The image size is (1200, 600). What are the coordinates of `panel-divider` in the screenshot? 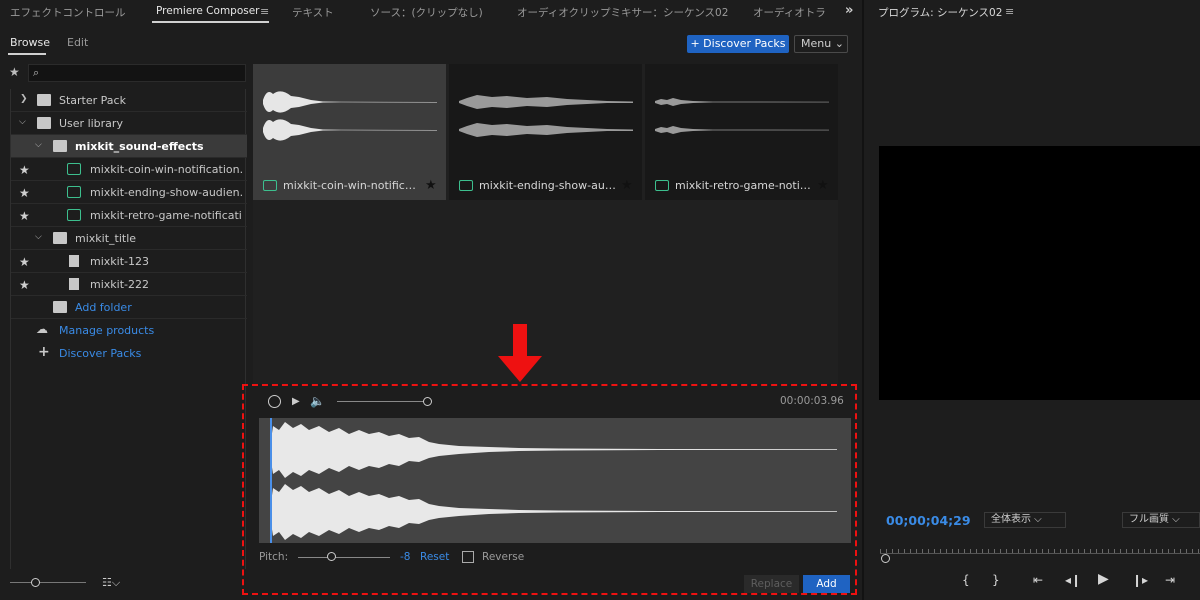 It's located at (863, 300).